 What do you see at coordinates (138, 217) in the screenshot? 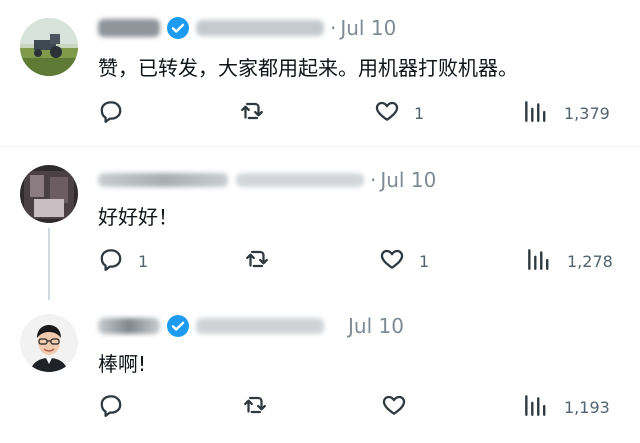
I see `tweet-text: 好好好！` at bounding box center [138, 217].